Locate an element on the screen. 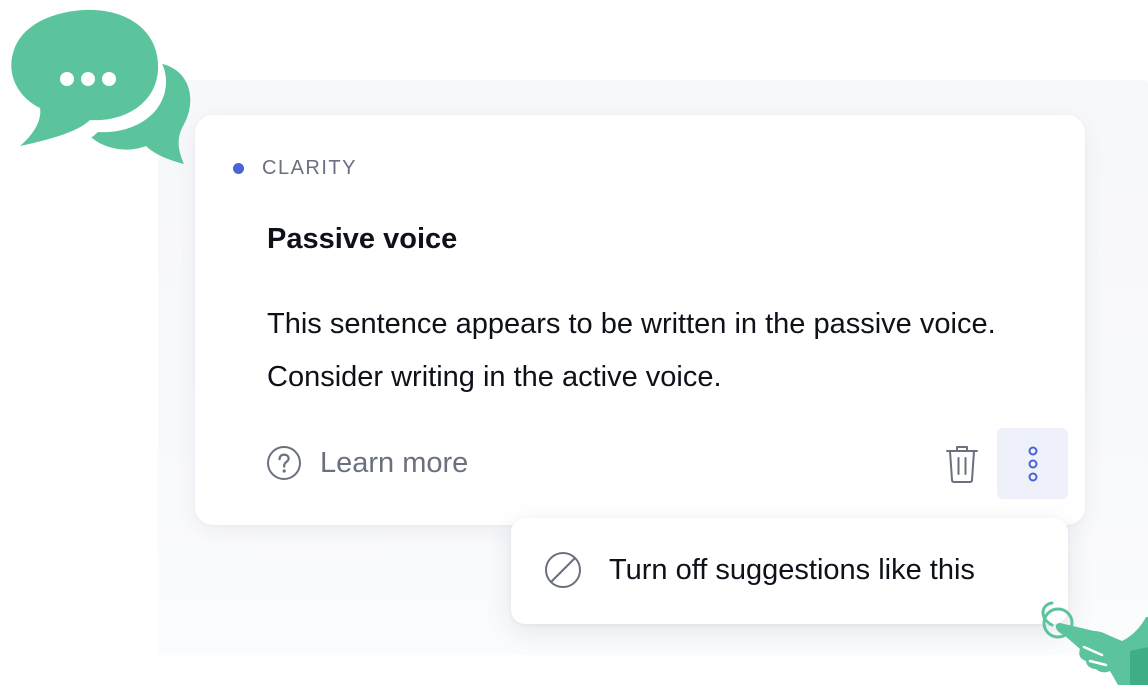  more-options-button is located at coordinates (1032, 463).